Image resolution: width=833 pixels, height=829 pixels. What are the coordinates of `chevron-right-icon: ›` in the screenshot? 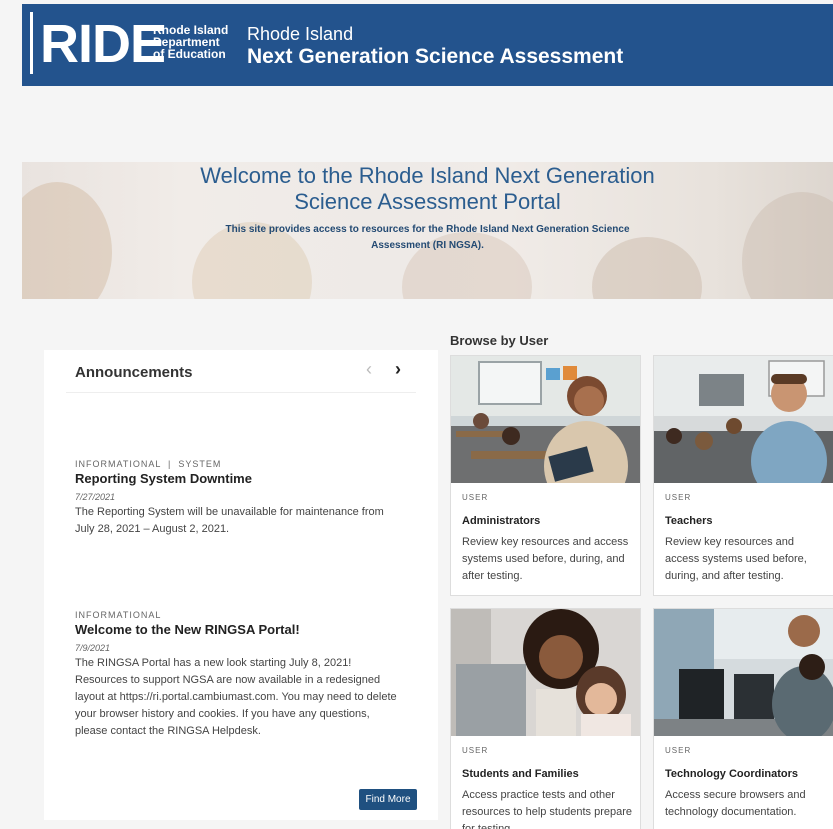 It's located at (398, 369).